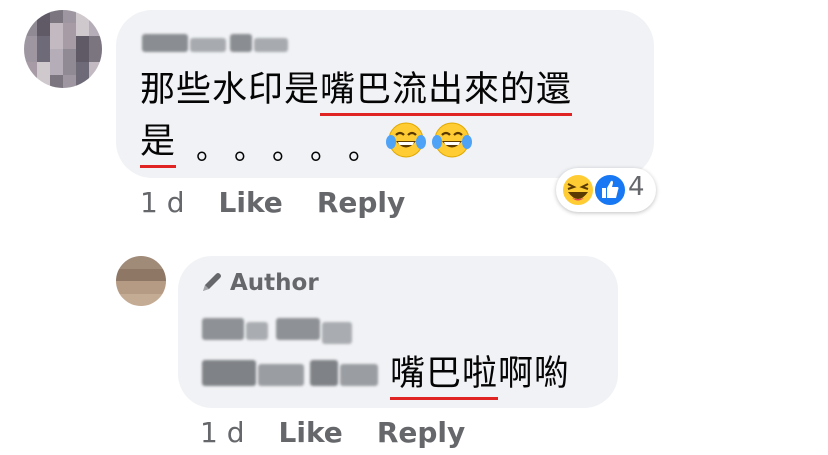 This screenshot has height=455, width=828. What do you see at coordinates (444, 374) in the screenshot?
I see `reply-text-underlined: 嘴巴啦` at bounding box center [444, 374].